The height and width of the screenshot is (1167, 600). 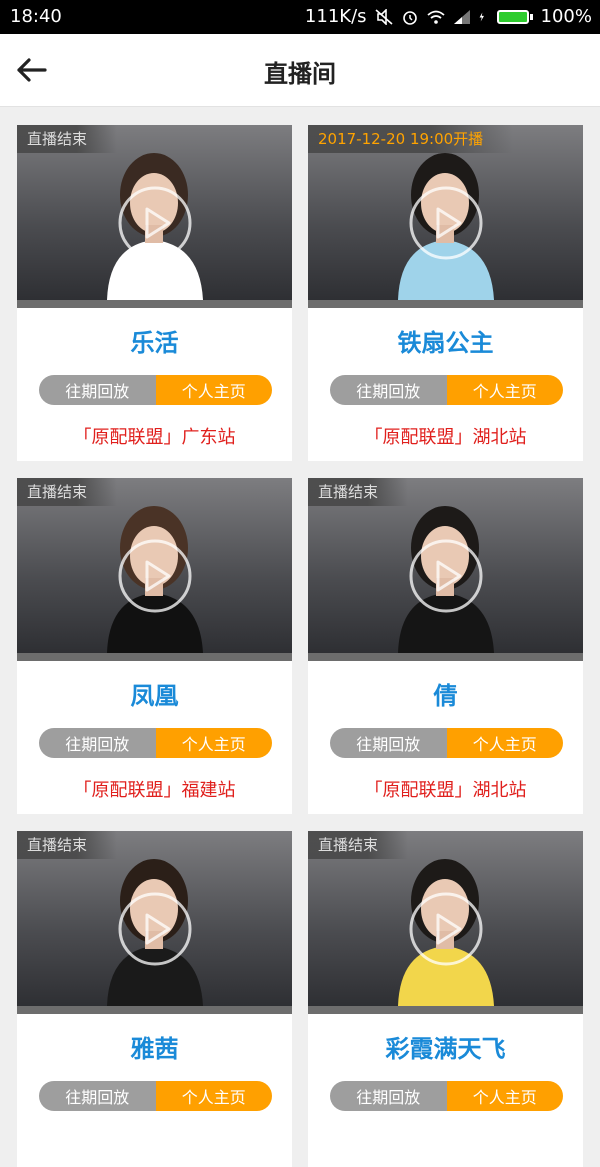 What do you see at coordinates (448, 16) in the screenshot?
I see `status-icons: 111K/s 100%` at bounding box center [448, 16].